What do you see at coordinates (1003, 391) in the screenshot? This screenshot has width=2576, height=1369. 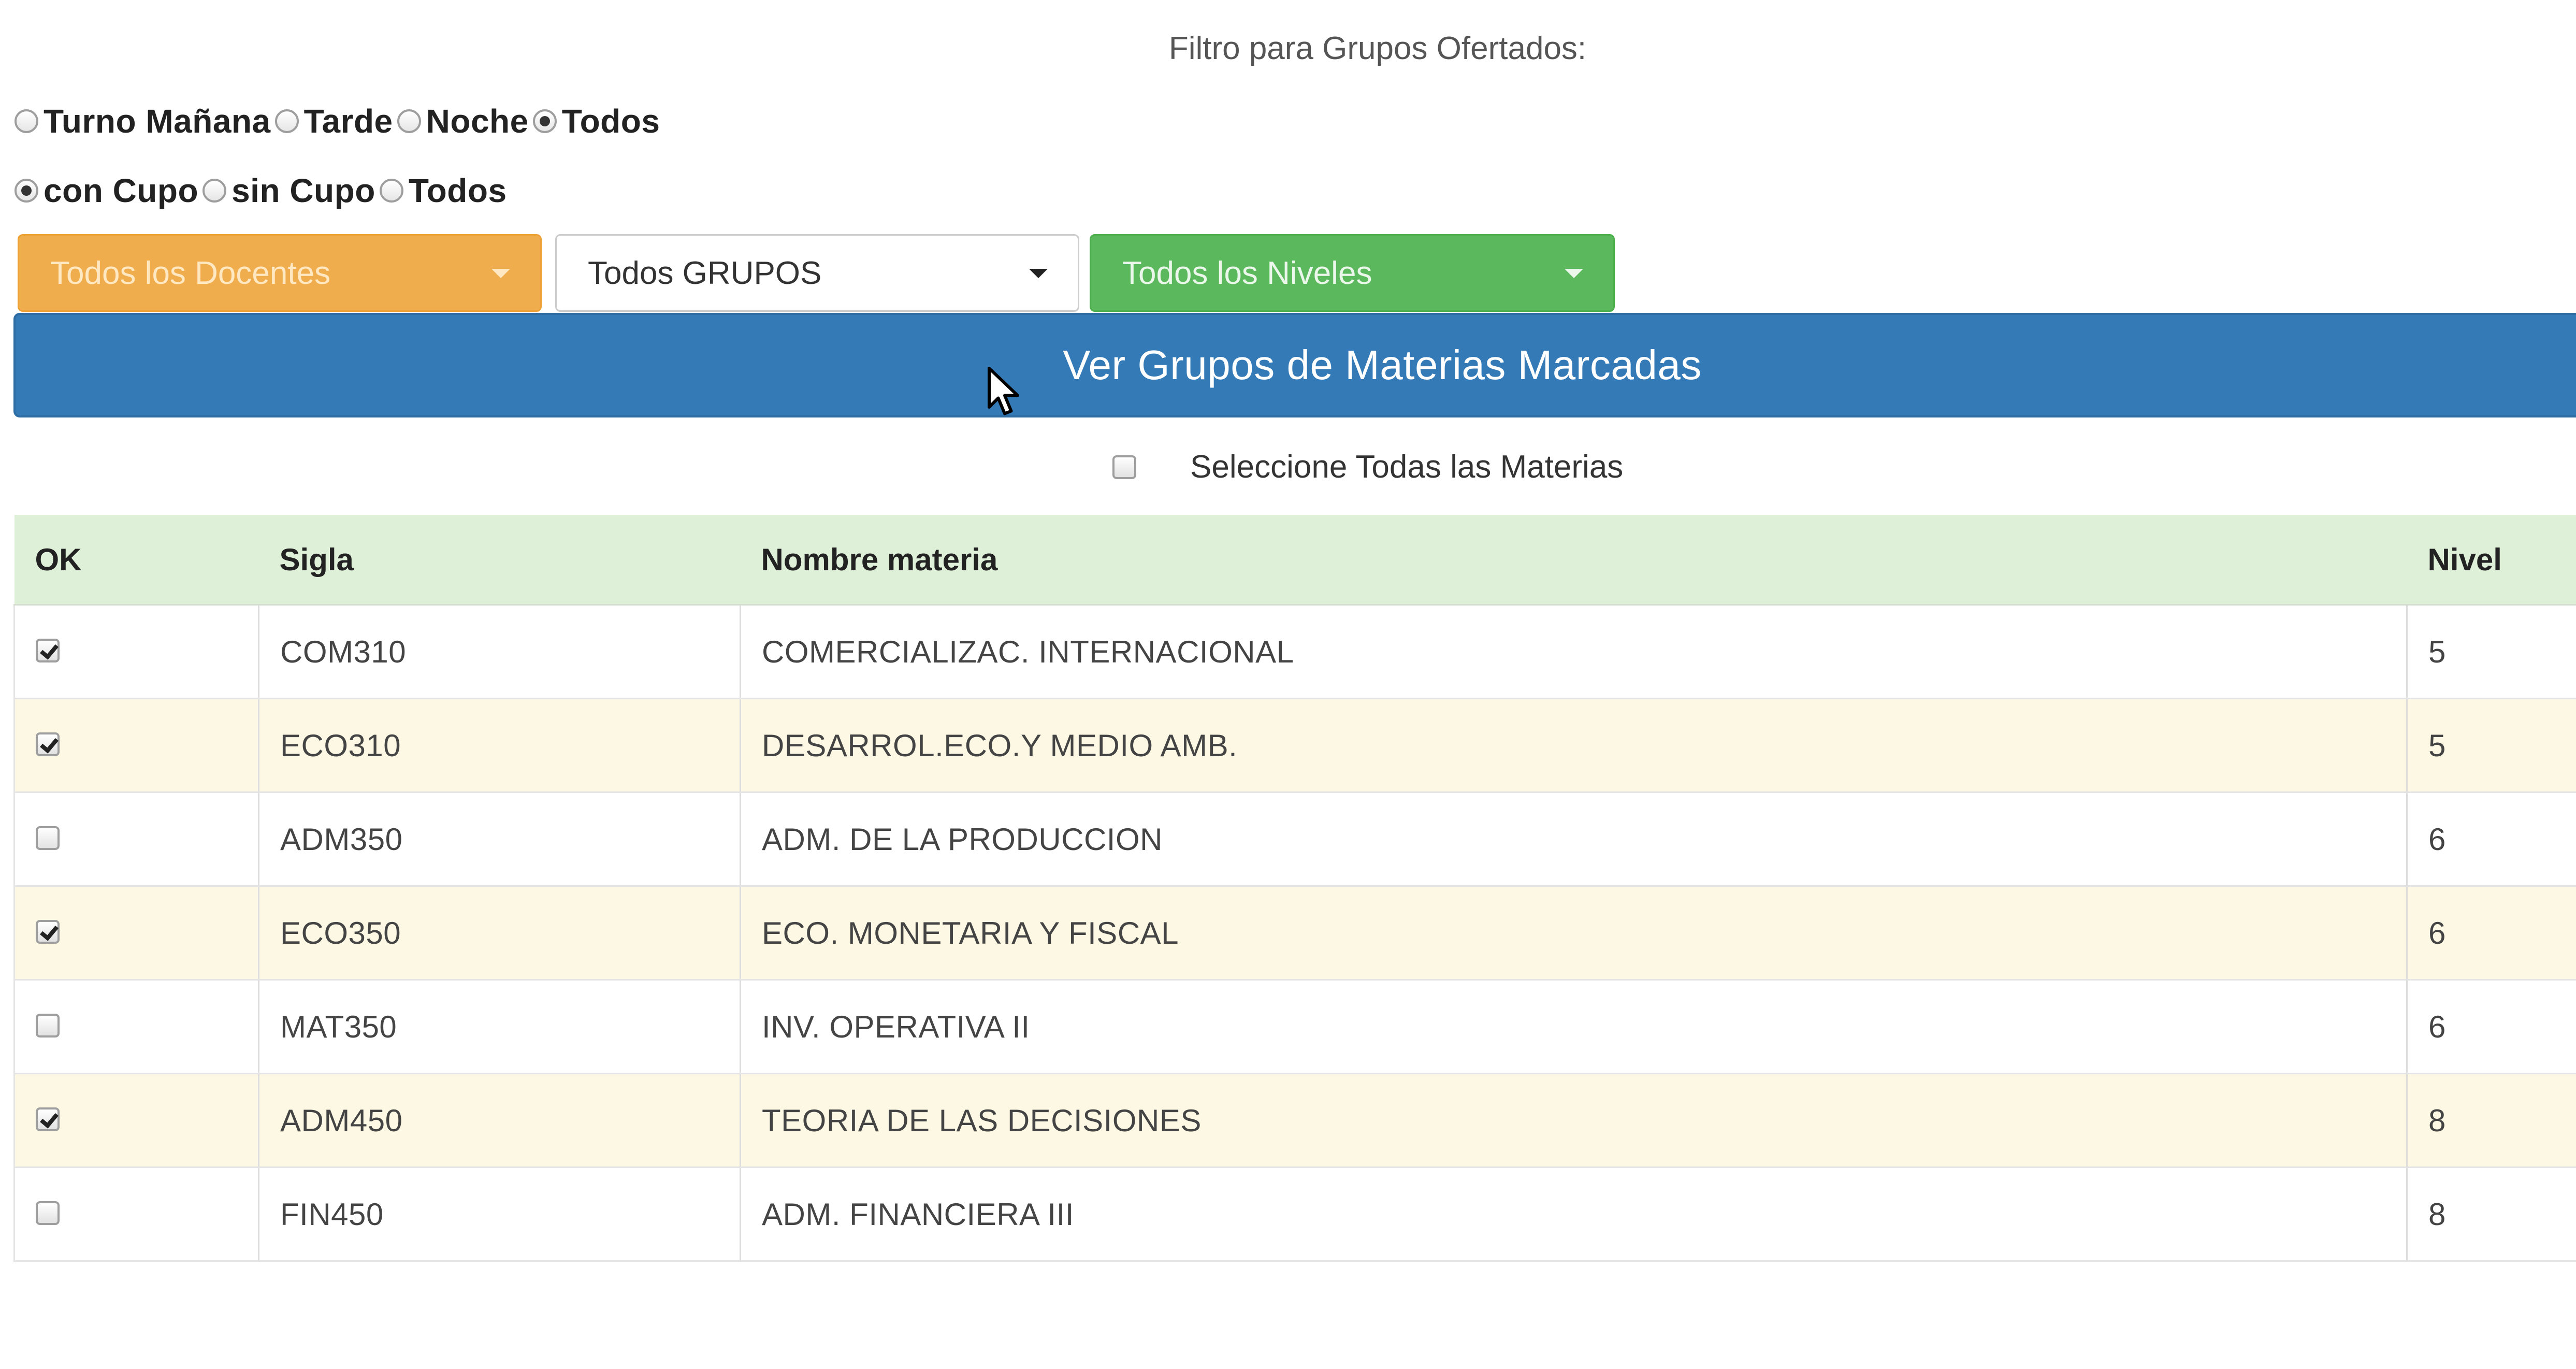 I see `mouse-pointer-icon` at bounding box center [1003, 391].